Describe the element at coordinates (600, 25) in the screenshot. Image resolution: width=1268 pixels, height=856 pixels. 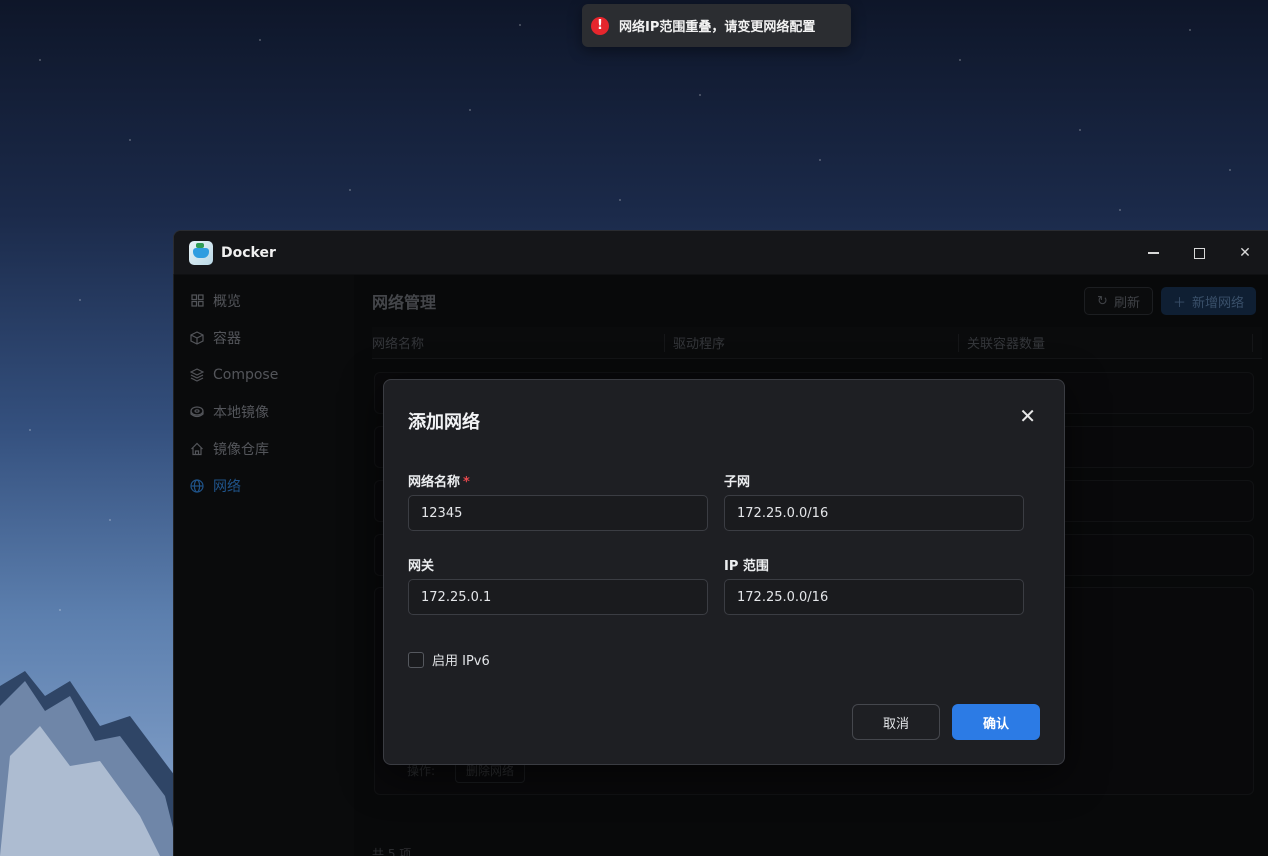
I see `error-icon: !` at that location.